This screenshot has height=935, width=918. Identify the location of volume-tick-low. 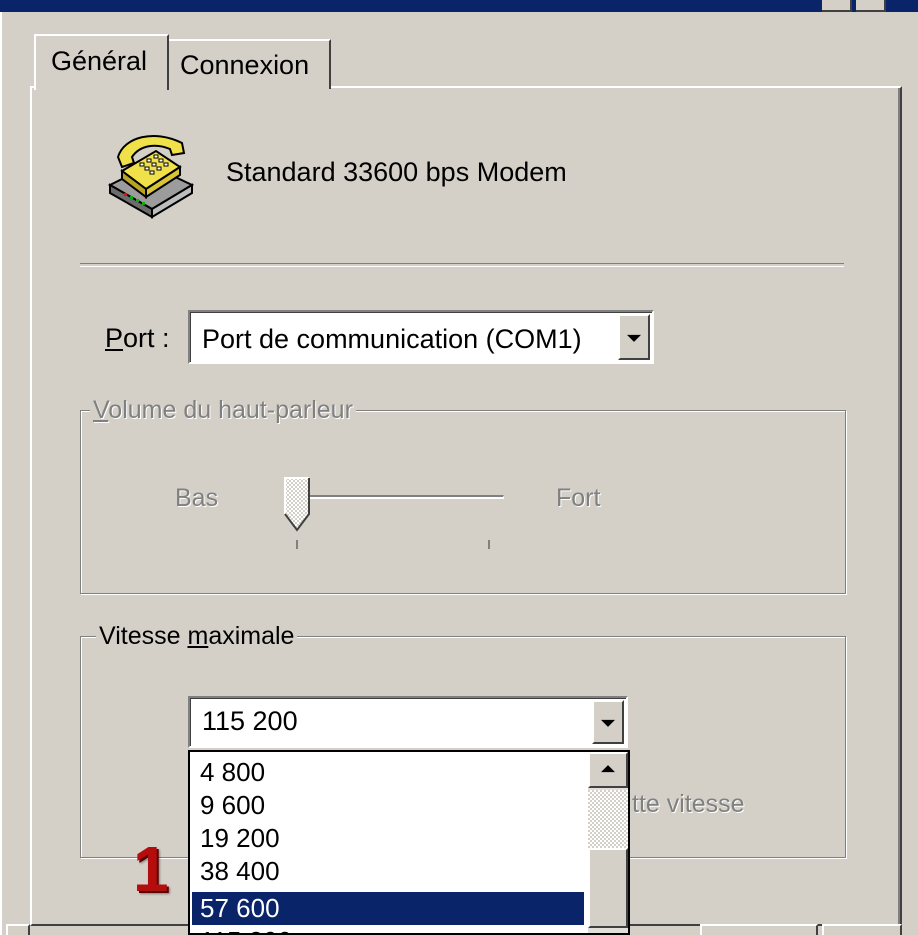
(297, 544).